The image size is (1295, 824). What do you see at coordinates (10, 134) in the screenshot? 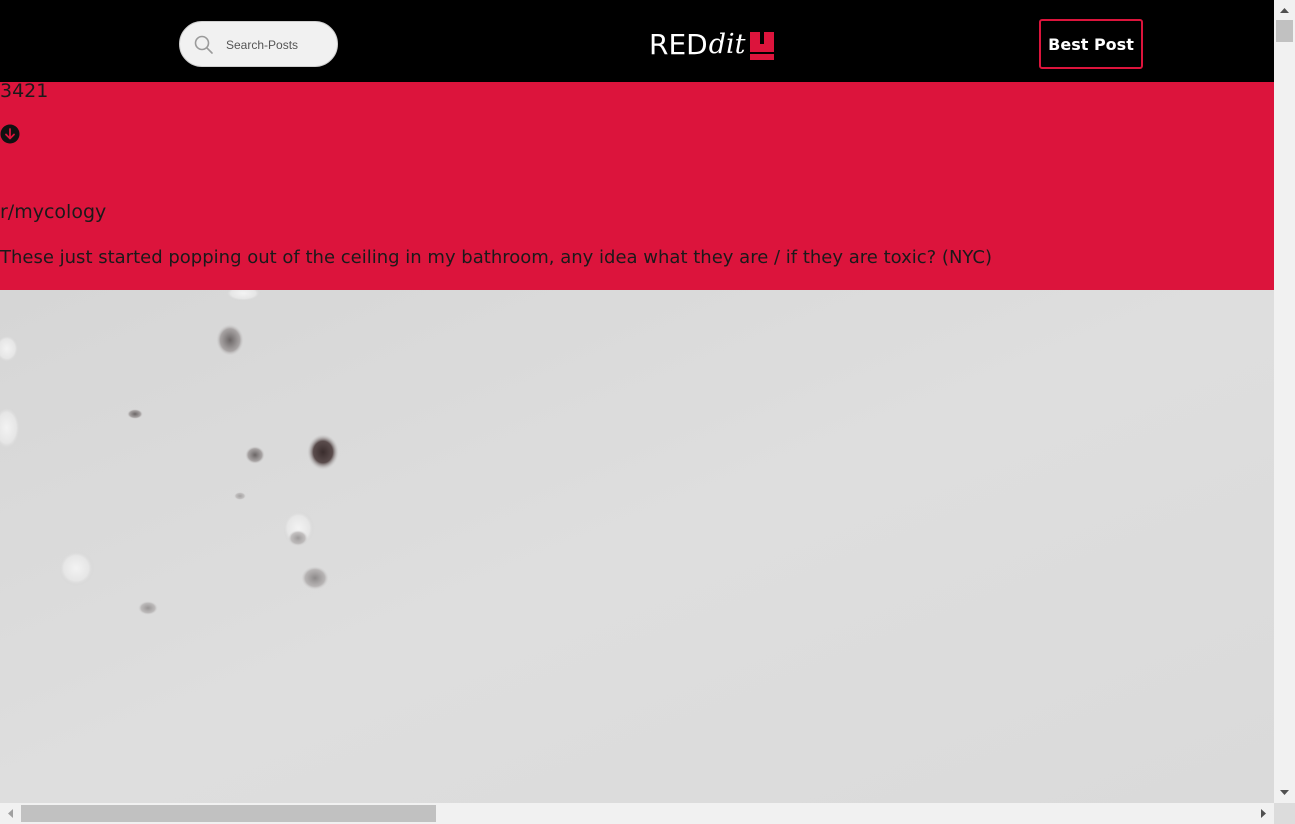
I see `arrow-down-circle-icon` at bounding box center [10, 134].